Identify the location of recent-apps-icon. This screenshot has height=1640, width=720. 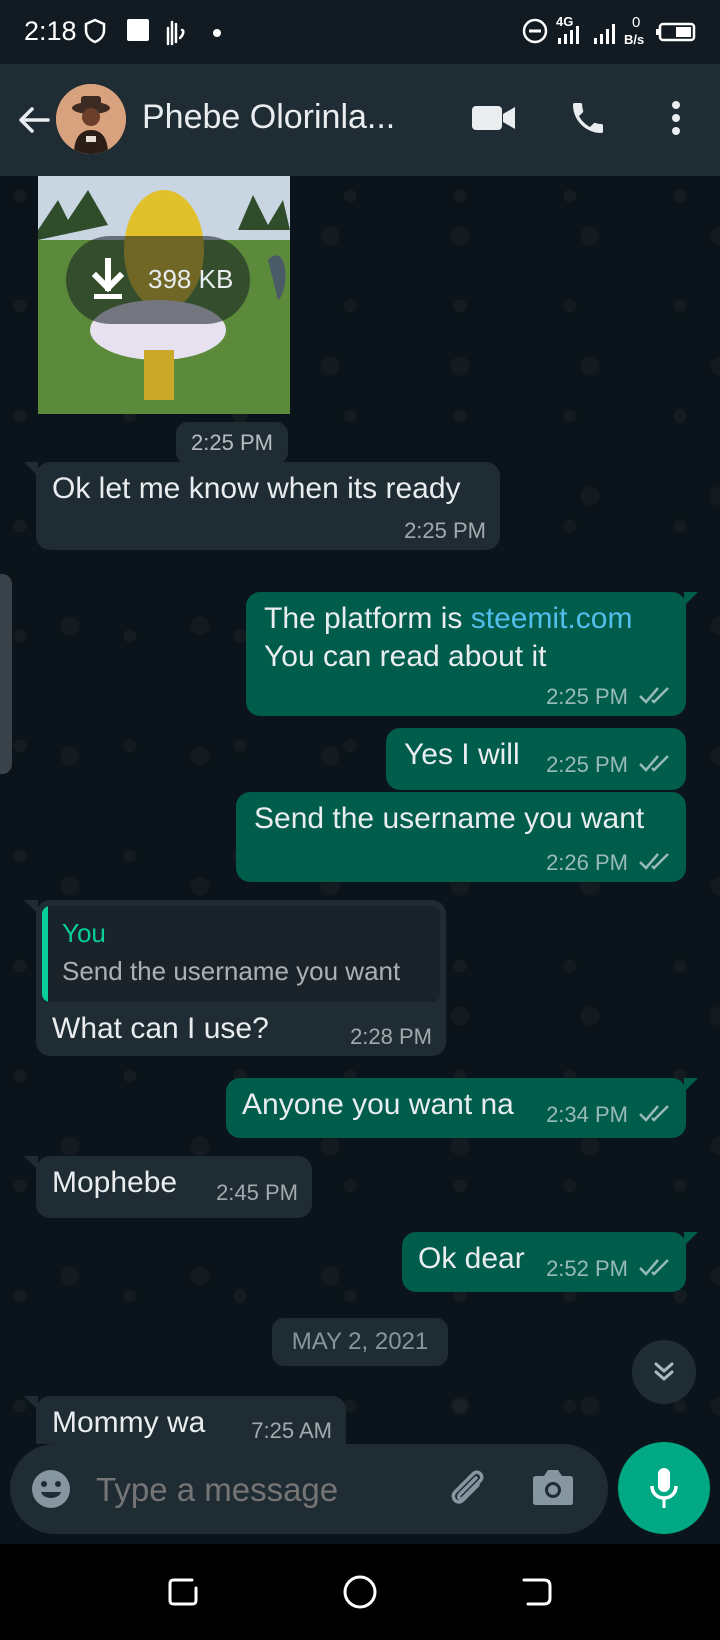
(183, 1591).